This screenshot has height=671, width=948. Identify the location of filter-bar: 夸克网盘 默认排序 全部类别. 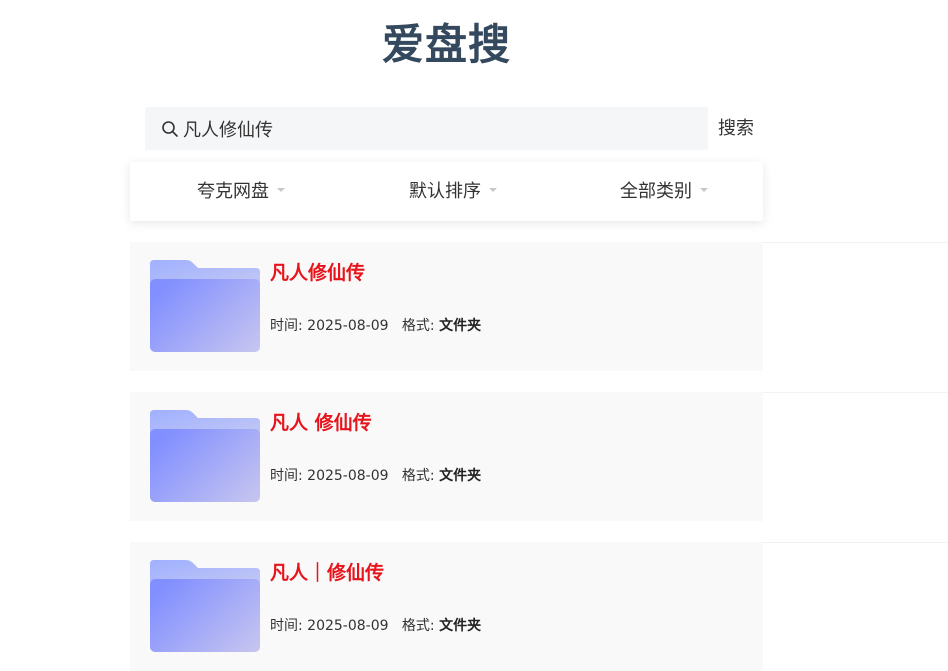
(446, 191).